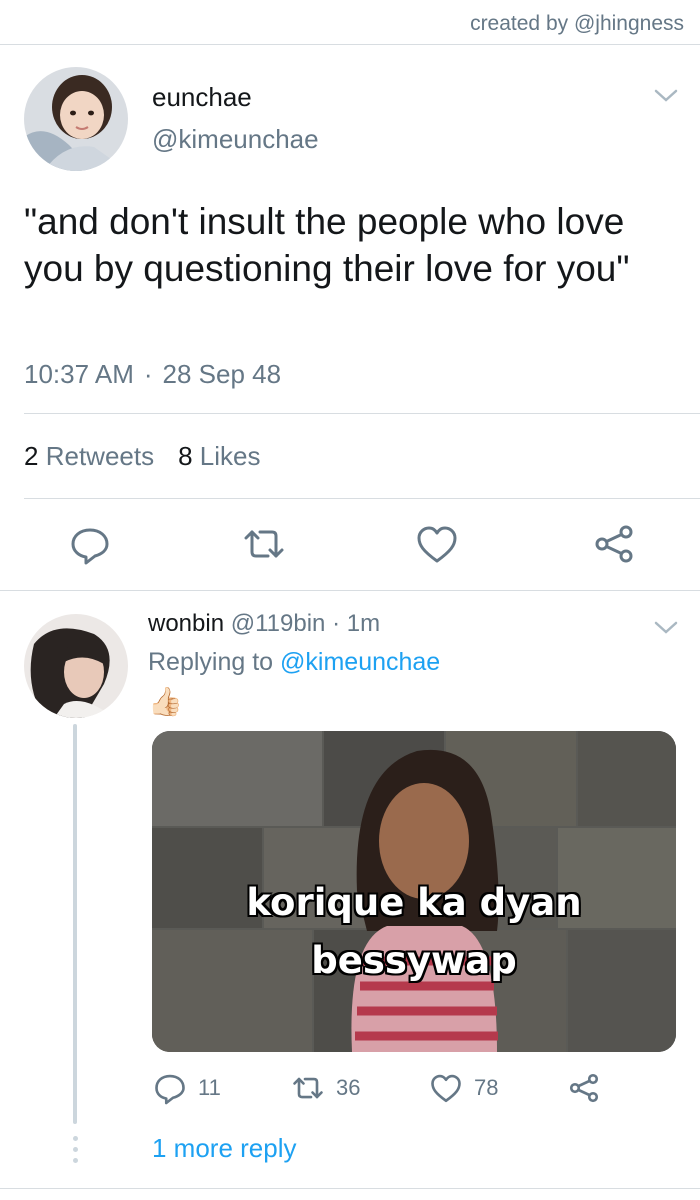 Image resolution: width=700 pixels, height=1200 pixels. Describe the element at coordinates (186, 1088) in the screenshot. I see `reply-action: 11` at that location.